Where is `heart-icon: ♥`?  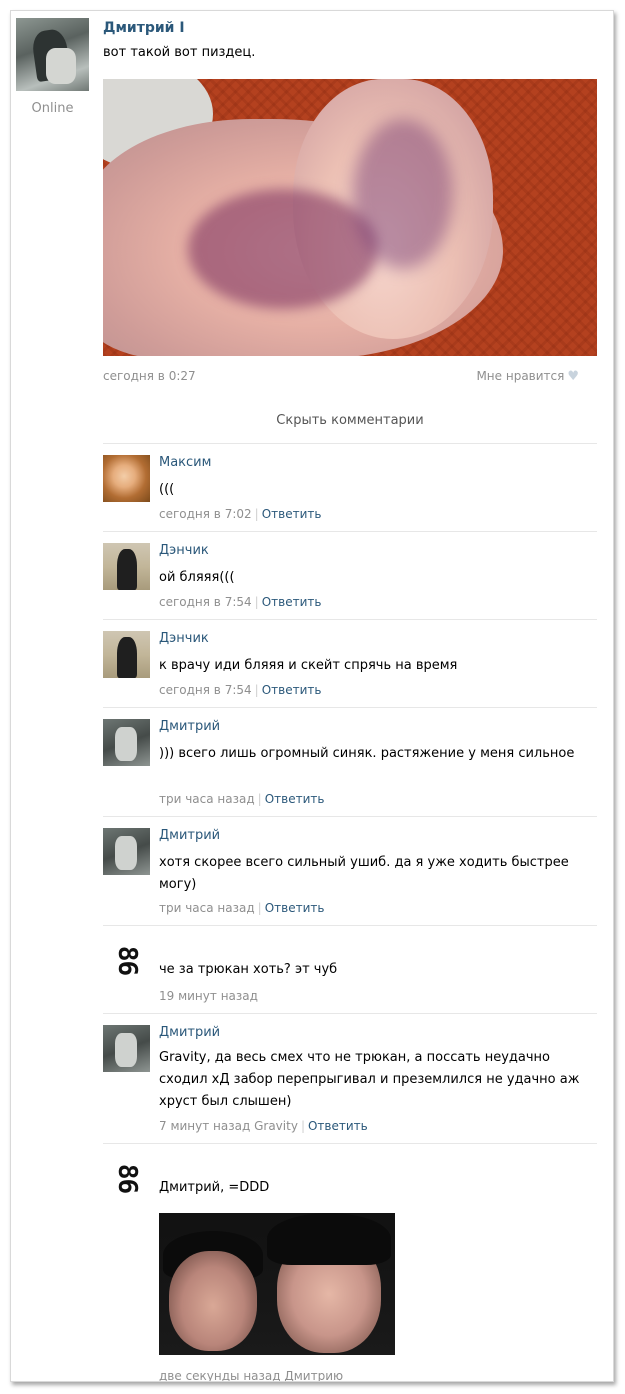
heart-icon: ♥ is located at coordinates (573, 376).